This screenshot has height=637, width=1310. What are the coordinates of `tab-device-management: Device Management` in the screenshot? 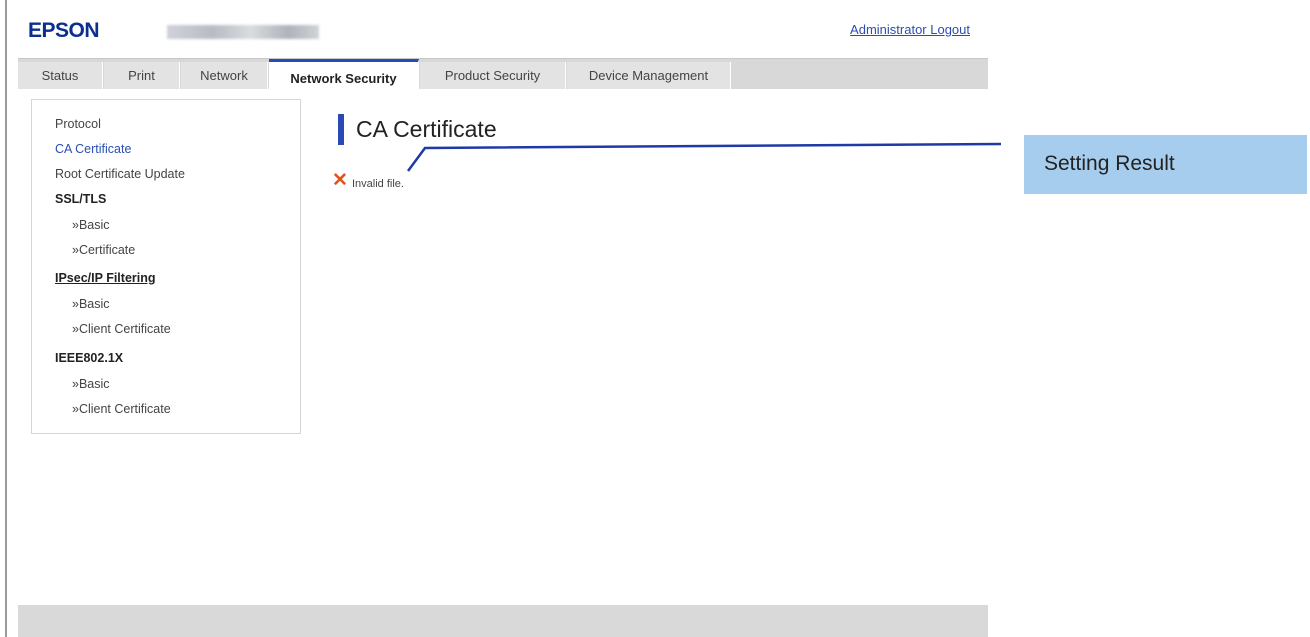 It's located at (649, 75).